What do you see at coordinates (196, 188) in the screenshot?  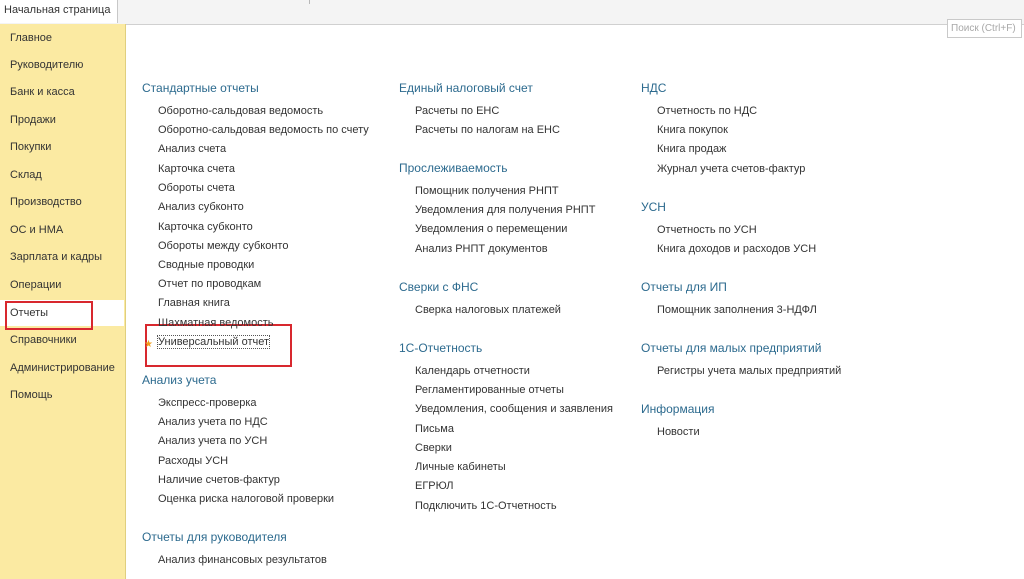 I see `link-account-turnover: Обороты счета` at bounding box center [196, 188].